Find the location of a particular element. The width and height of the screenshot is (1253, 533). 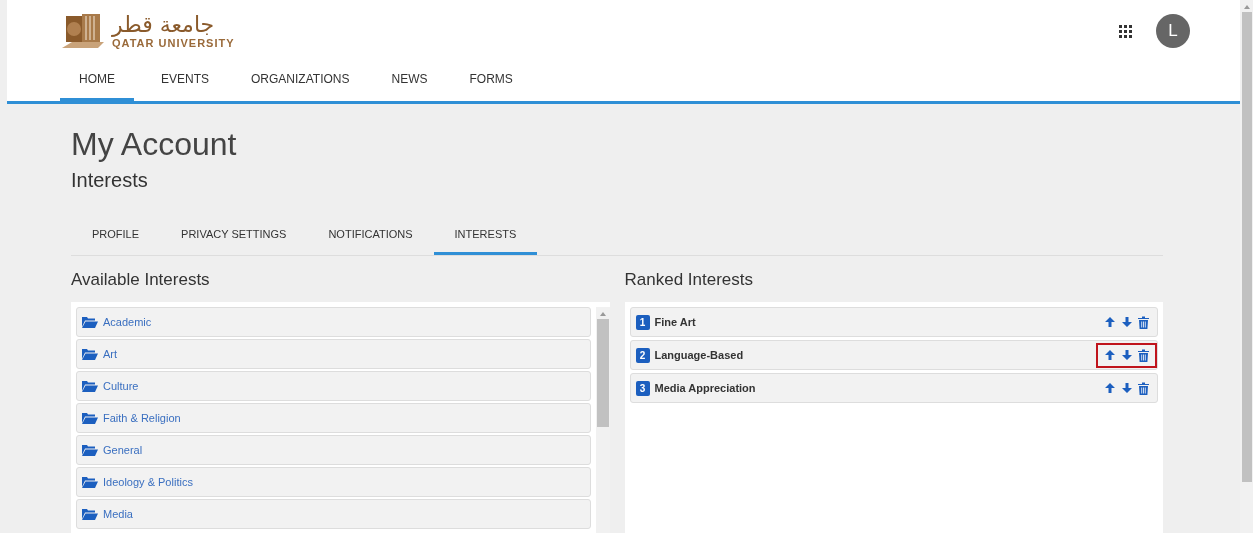

account-tab: INTERESTS is located at coordinates (485, 238).